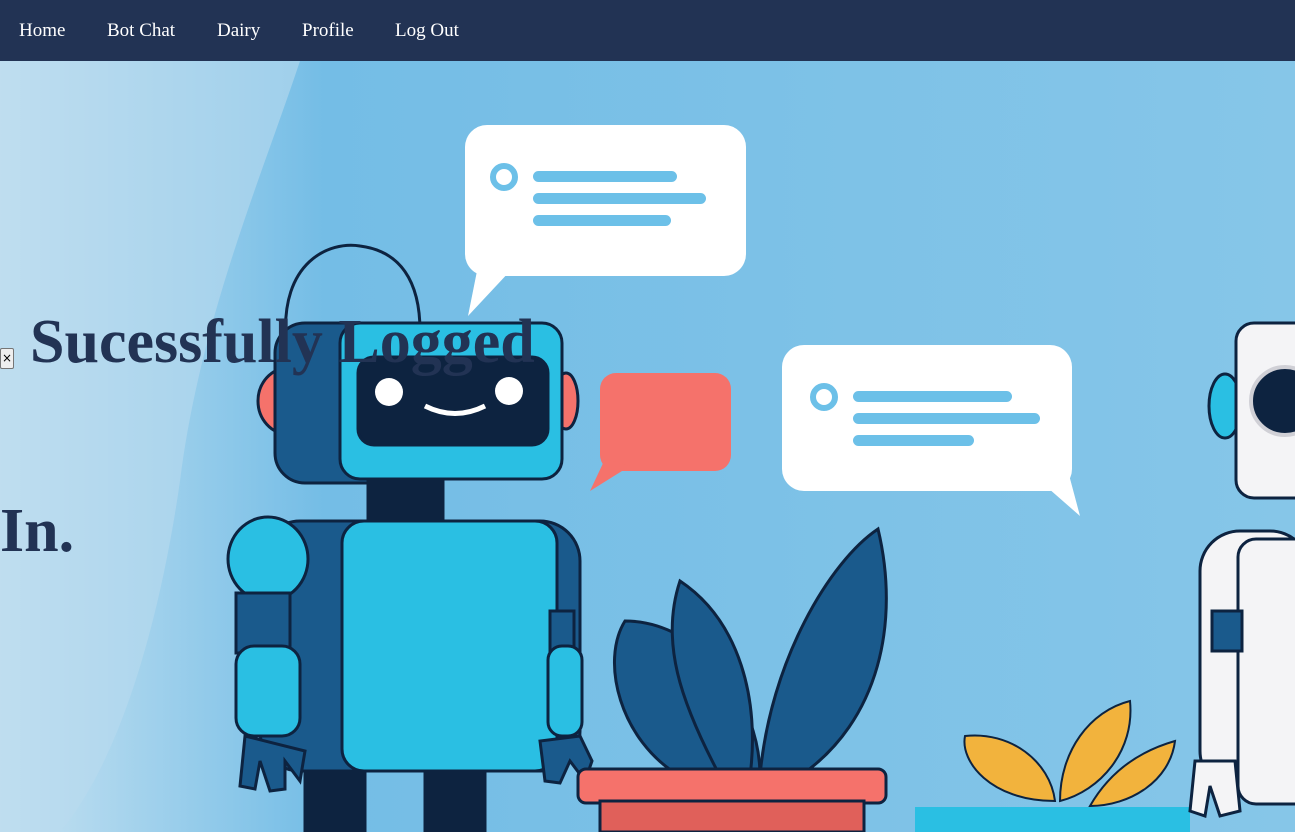 The width and height of the screenshot is (1295, 832). Describe the element at coordinates (427, 31) in the screenshot. I see `nav-logout-link: Log Out` at that location.